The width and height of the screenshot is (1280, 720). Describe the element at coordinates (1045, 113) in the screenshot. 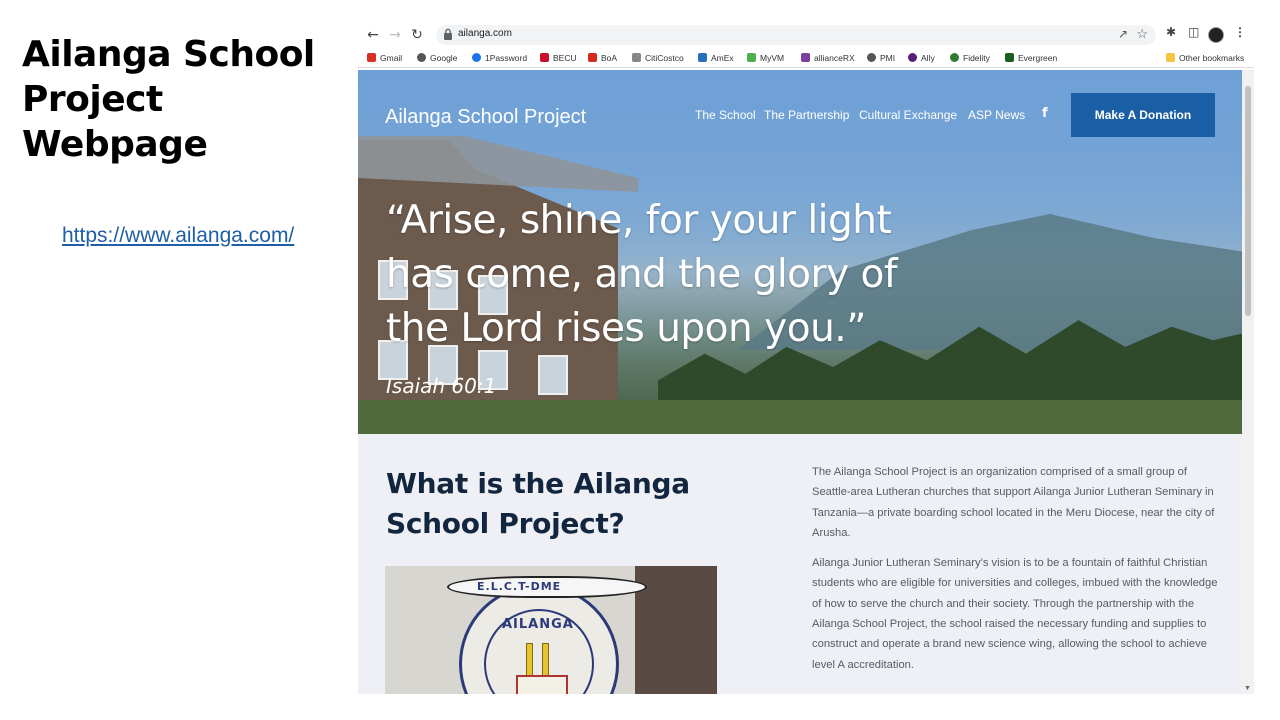

I see `facebook-icon: f` at that location.